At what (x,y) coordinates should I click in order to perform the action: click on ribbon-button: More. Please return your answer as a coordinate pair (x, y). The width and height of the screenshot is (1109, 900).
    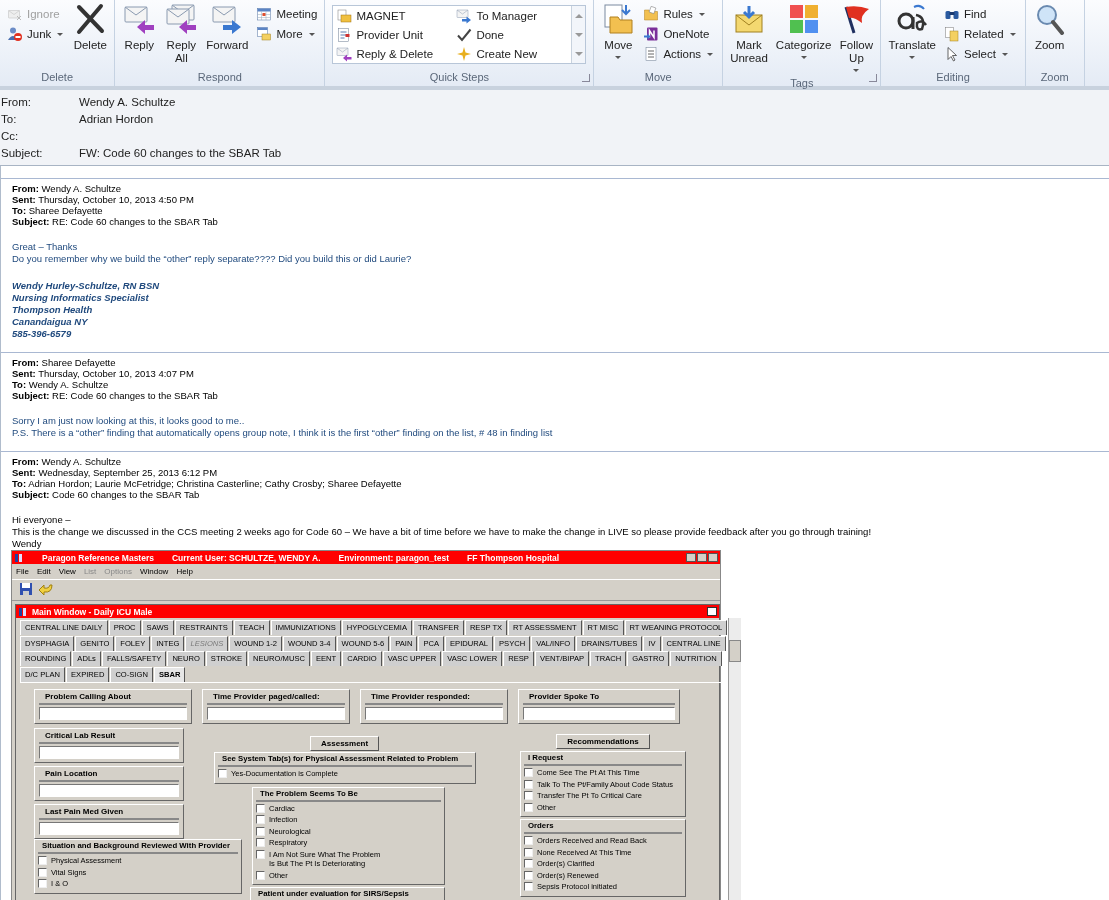
    Looking at the image, I should click on (287, 34).